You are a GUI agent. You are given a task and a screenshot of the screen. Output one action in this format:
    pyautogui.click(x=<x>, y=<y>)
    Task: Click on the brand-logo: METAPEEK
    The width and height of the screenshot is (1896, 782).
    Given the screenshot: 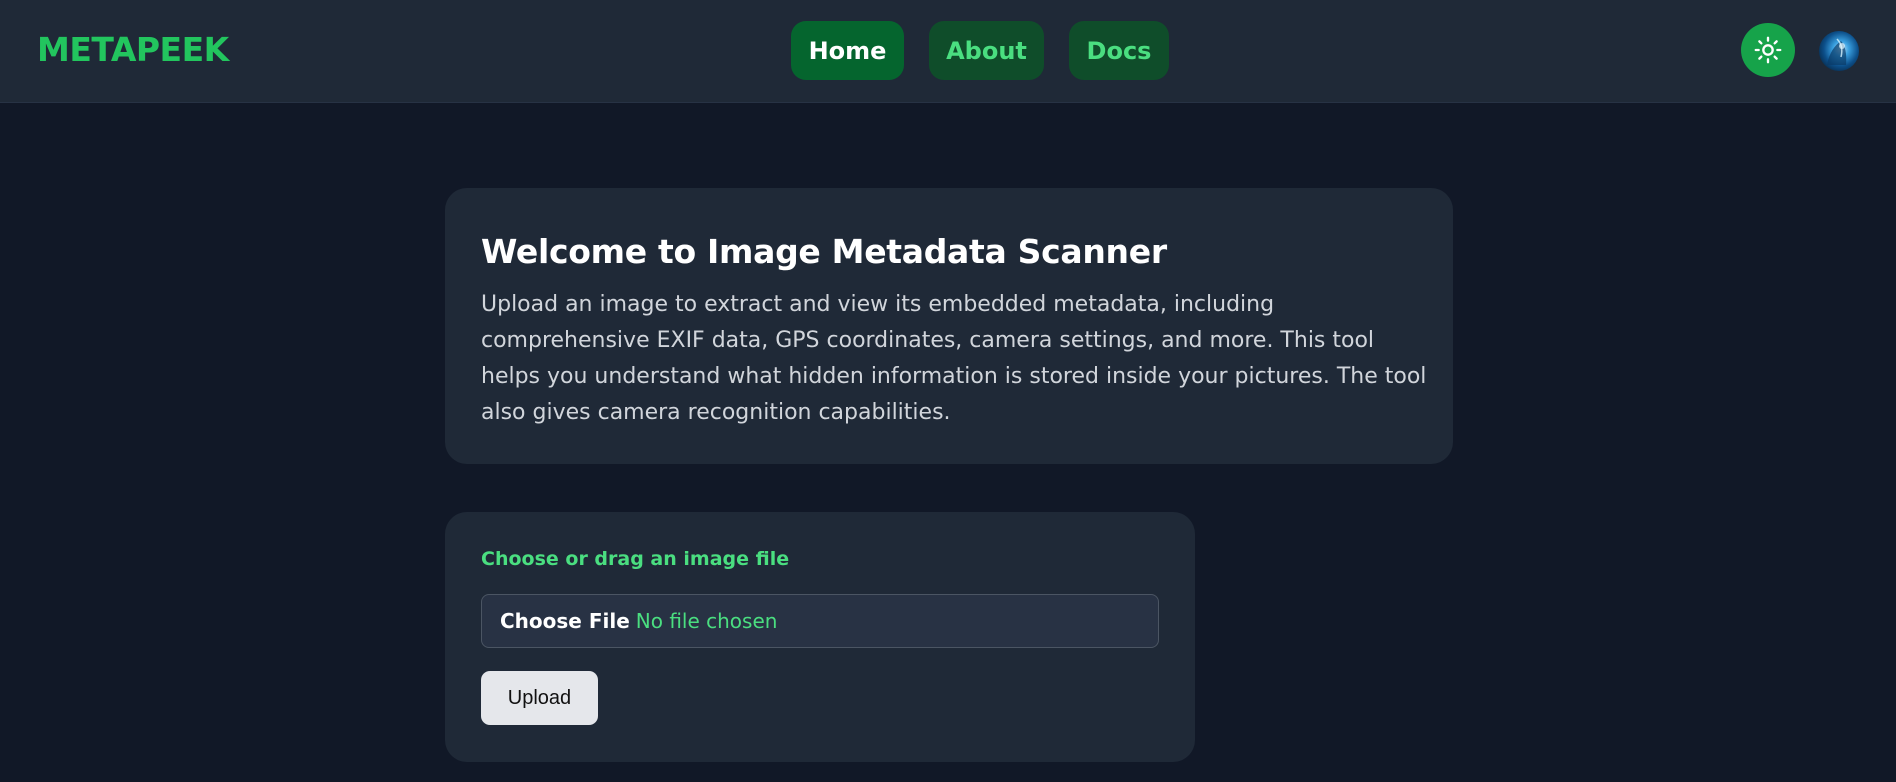 What is the action you would take?
    pyautogui.click(x=133, y=49)
    